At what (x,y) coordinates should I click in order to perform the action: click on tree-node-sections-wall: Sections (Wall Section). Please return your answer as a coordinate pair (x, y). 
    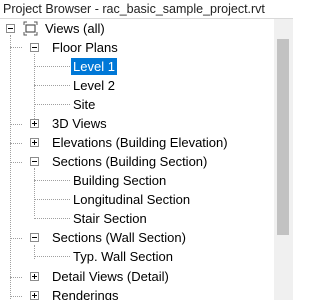
    Looking at the image, I should click on (137, 237).